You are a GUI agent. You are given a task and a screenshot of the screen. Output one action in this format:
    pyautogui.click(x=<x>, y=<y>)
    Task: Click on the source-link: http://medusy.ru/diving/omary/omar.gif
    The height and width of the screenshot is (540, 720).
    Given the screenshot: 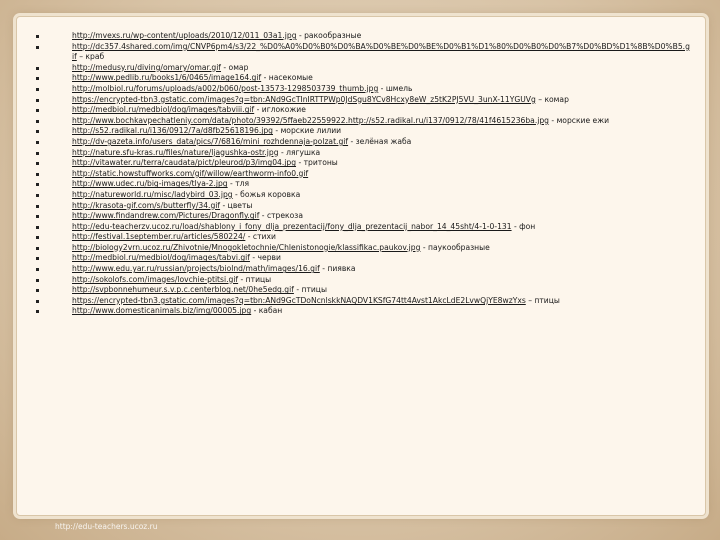 What is the action you would take?
    pyautogui.click(x=146, y=67)
    